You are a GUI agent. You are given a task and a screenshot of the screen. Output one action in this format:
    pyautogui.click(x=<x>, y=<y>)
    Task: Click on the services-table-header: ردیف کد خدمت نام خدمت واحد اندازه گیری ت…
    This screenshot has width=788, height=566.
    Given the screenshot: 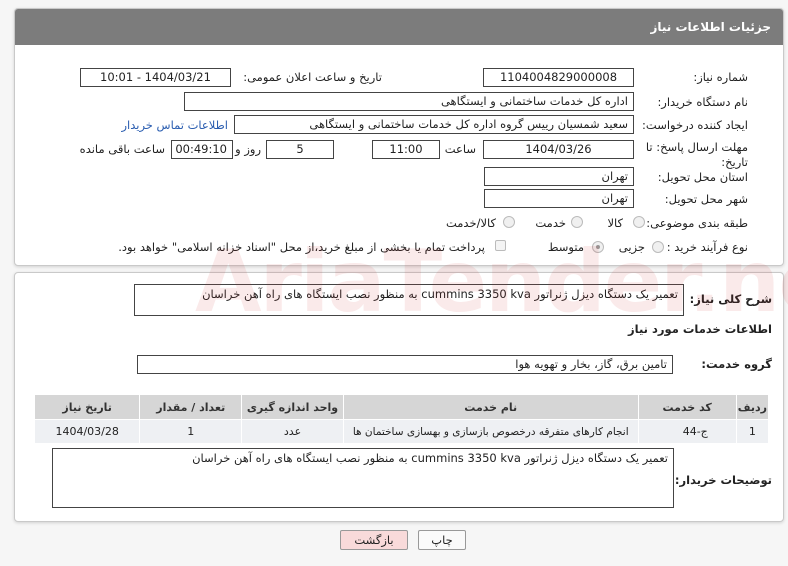 What is the action you would take?
    pyautogui.click(x=401, y=407)
    